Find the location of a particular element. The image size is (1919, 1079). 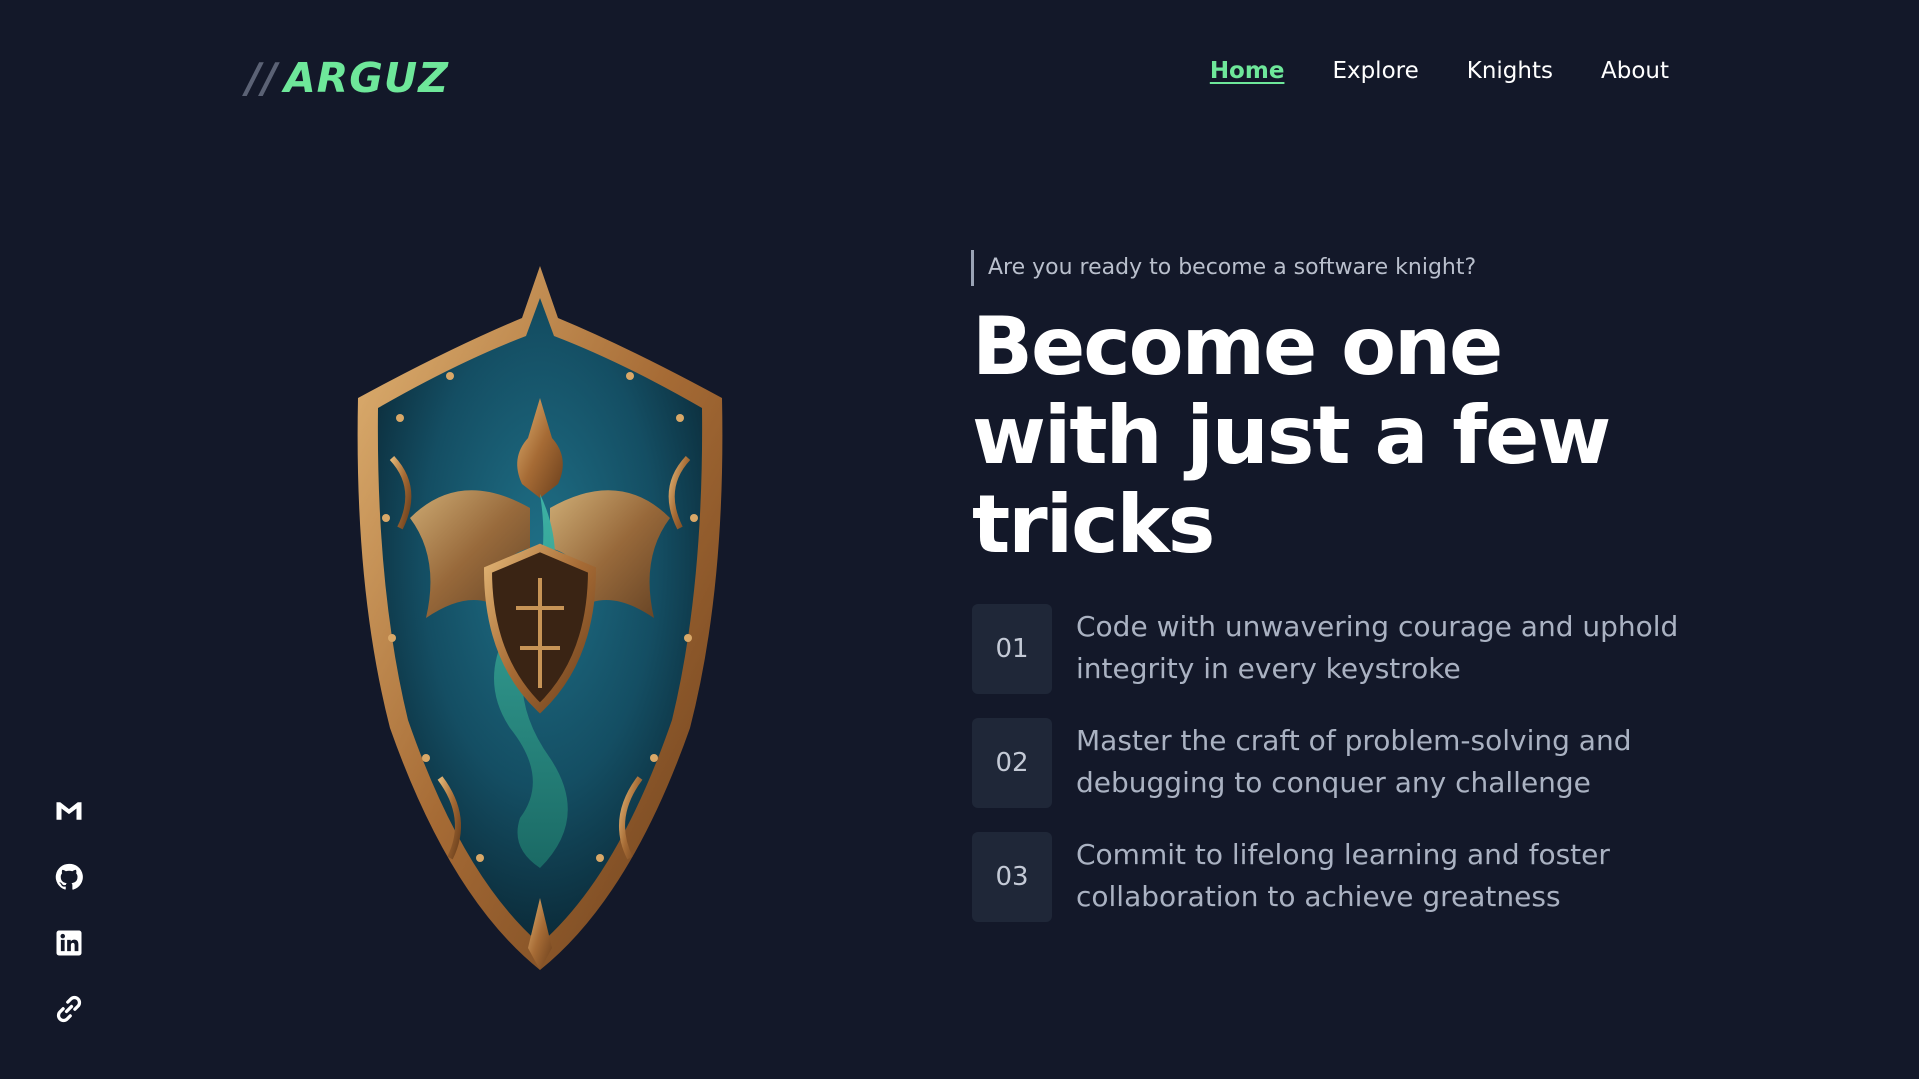

feature-text-line-1: Code with unwavering courage and uphold is located at coordinates (1377, 626).